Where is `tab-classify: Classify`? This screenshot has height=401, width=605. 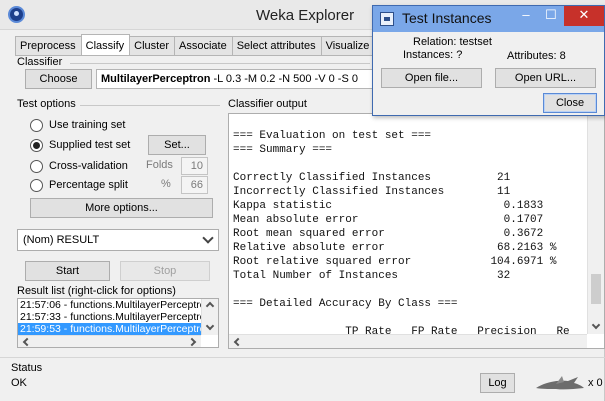
tab-classify: Classify is located at coordinates (105, 45).